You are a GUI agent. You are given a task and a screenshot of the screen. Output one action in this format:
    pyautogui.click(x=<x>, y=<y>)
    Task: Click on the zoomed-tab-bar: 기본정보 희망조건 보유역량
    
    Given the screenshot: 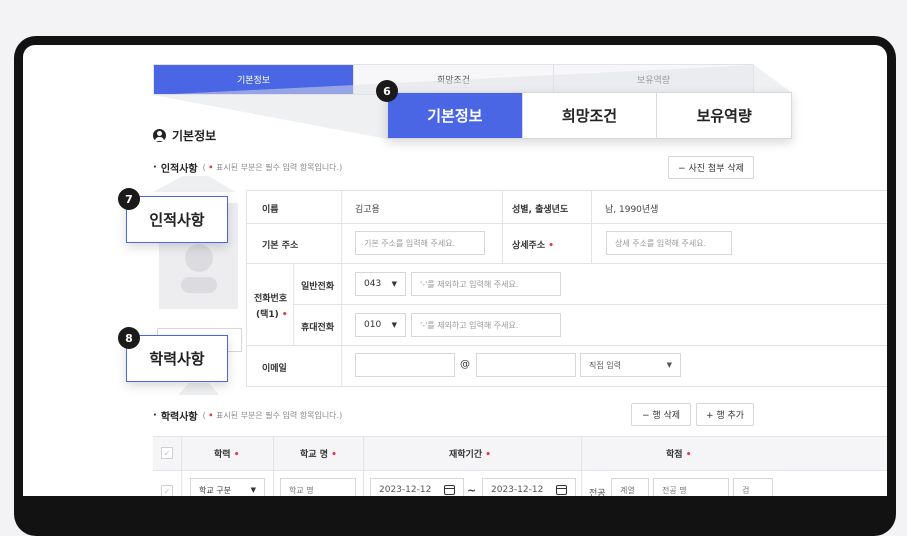 What is the action you would take?
    pyautogui.click(x=589, y=115)
    